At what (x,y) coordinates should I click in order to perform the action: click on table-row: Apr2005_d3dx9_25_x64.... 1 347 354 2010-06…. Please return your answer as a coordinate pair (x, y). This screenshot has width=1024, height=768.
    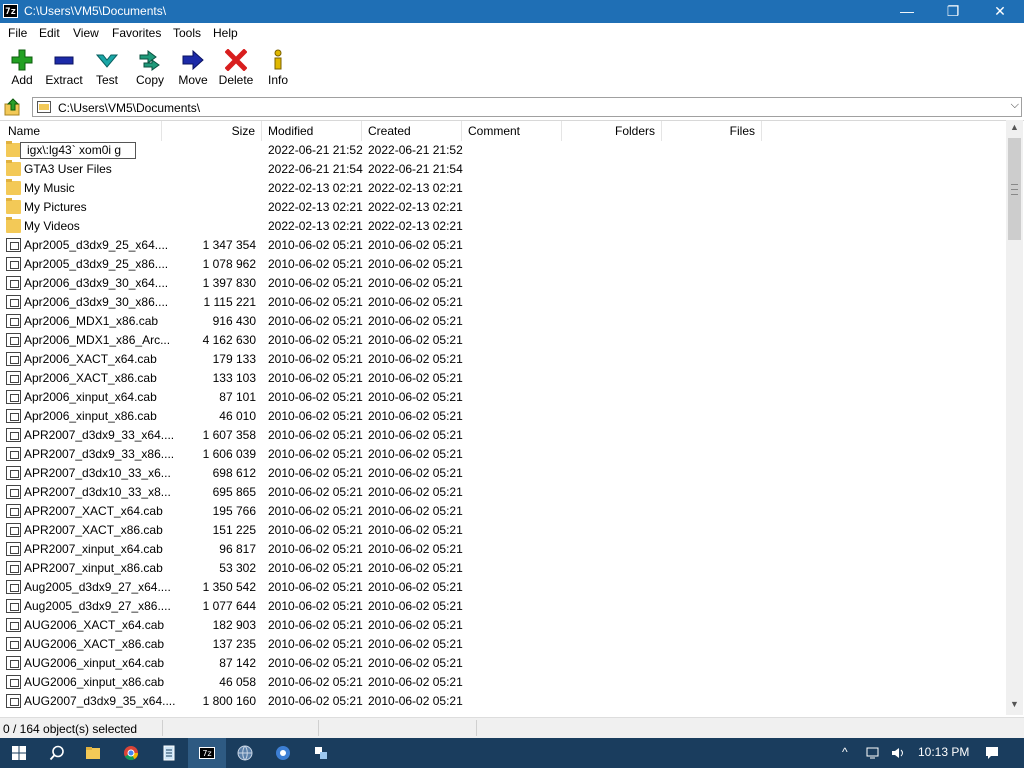
    Looking at the image, I should click on (503, 245).